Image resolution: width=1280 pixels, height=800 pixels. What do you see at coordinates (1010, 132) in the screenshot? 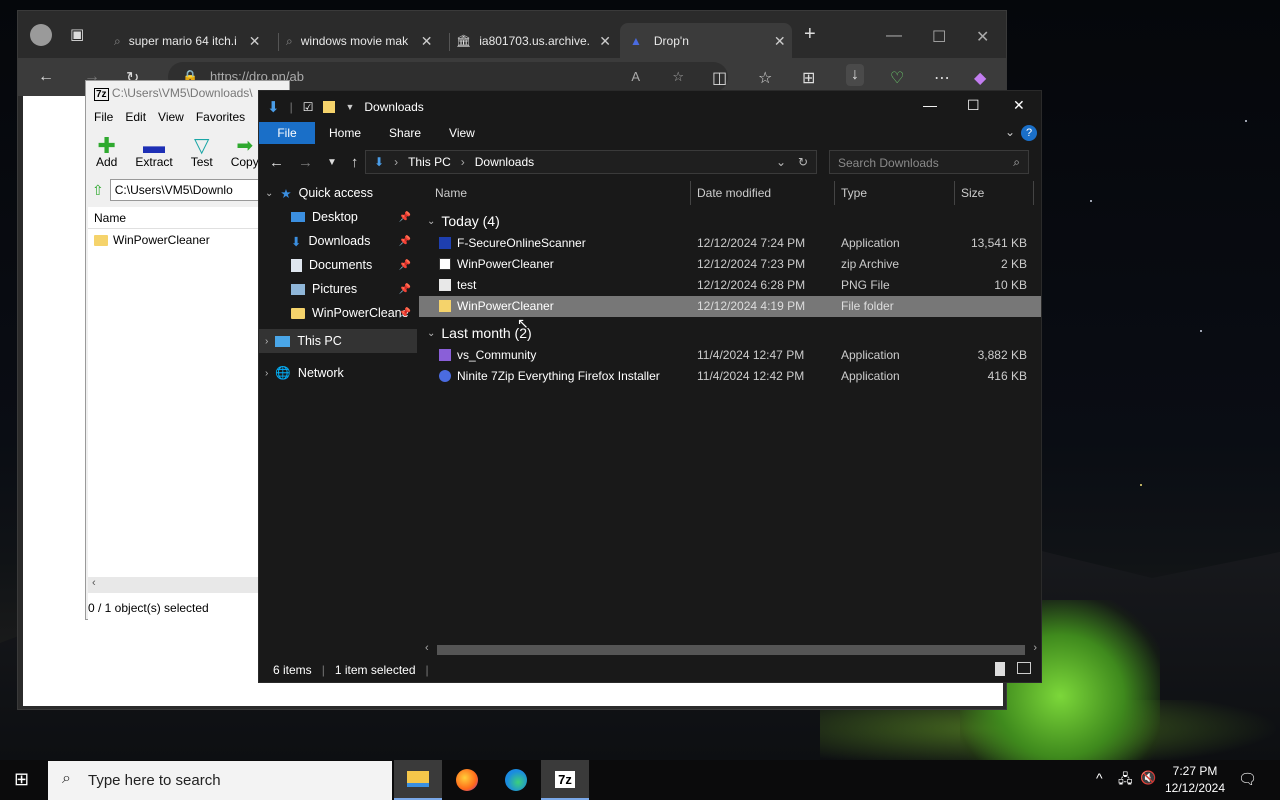
I see `expand-ribbon-icon: ⌄` at bounding box center [1010, 132].